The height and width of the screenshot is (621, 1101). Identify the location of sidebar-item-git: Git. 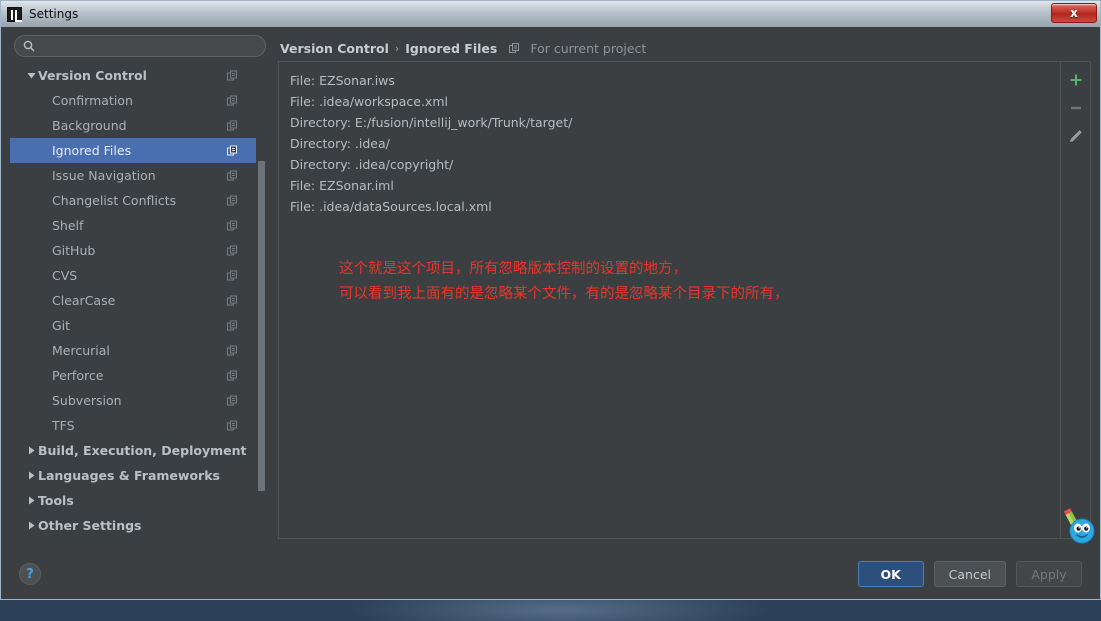
(133, 325).